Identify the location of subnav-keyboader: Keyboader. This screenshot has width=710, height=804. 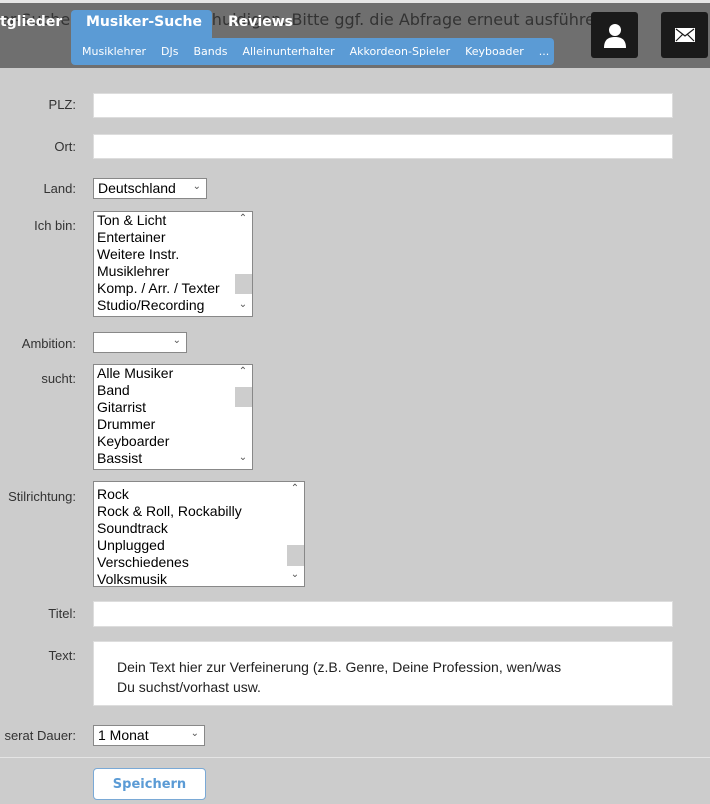
(494, 51).